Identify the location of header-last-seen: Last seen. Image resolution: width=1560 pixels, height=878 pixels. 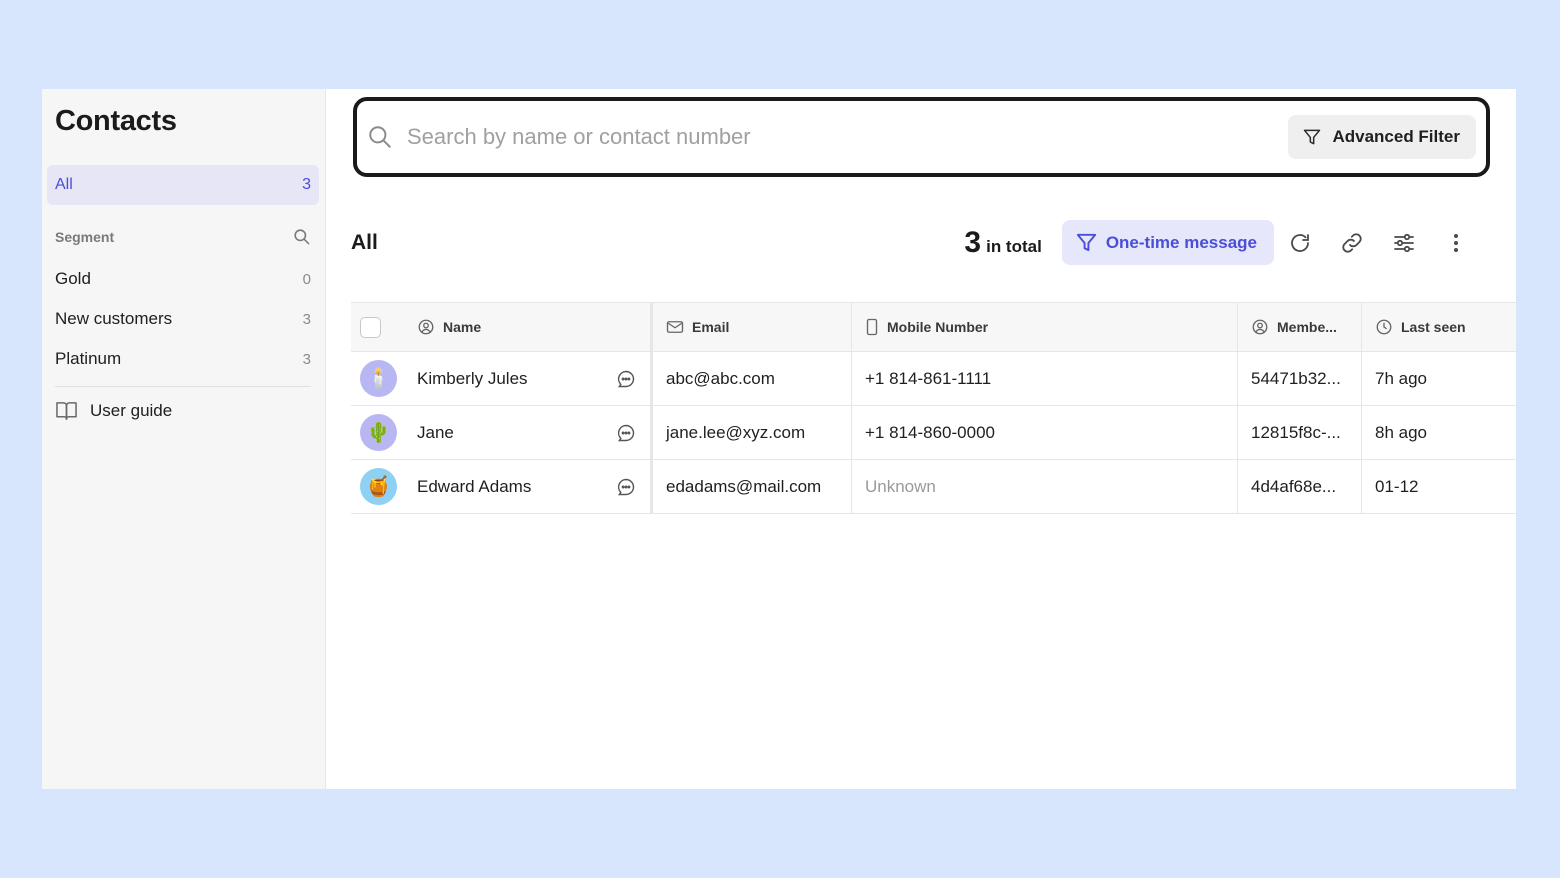
(1439, 327).